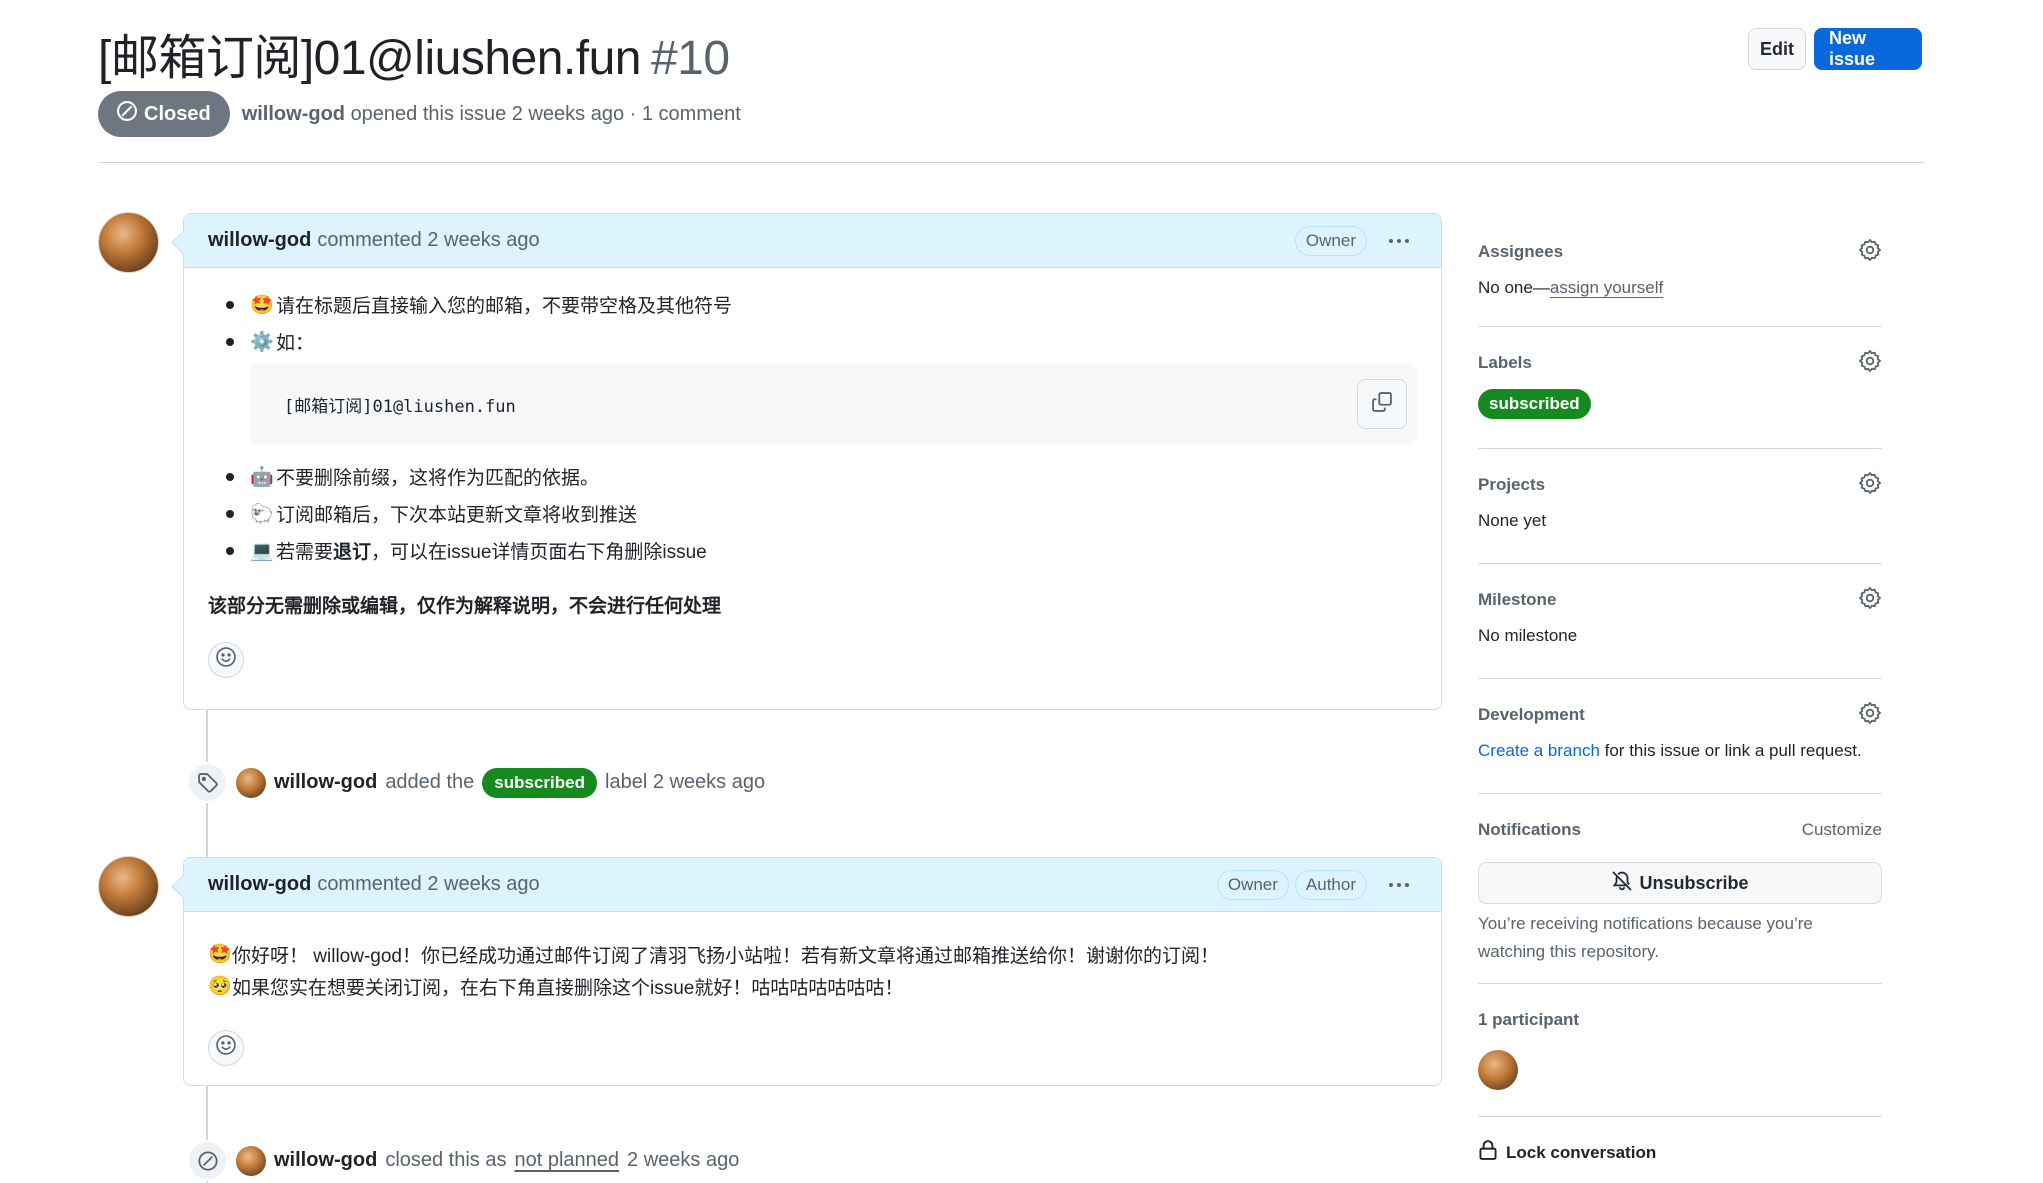  What do you see at coordinates (1539, 750) in the screenshot?
I see `create-branch-link: Create a branch` at bounding box center [1539, 750].